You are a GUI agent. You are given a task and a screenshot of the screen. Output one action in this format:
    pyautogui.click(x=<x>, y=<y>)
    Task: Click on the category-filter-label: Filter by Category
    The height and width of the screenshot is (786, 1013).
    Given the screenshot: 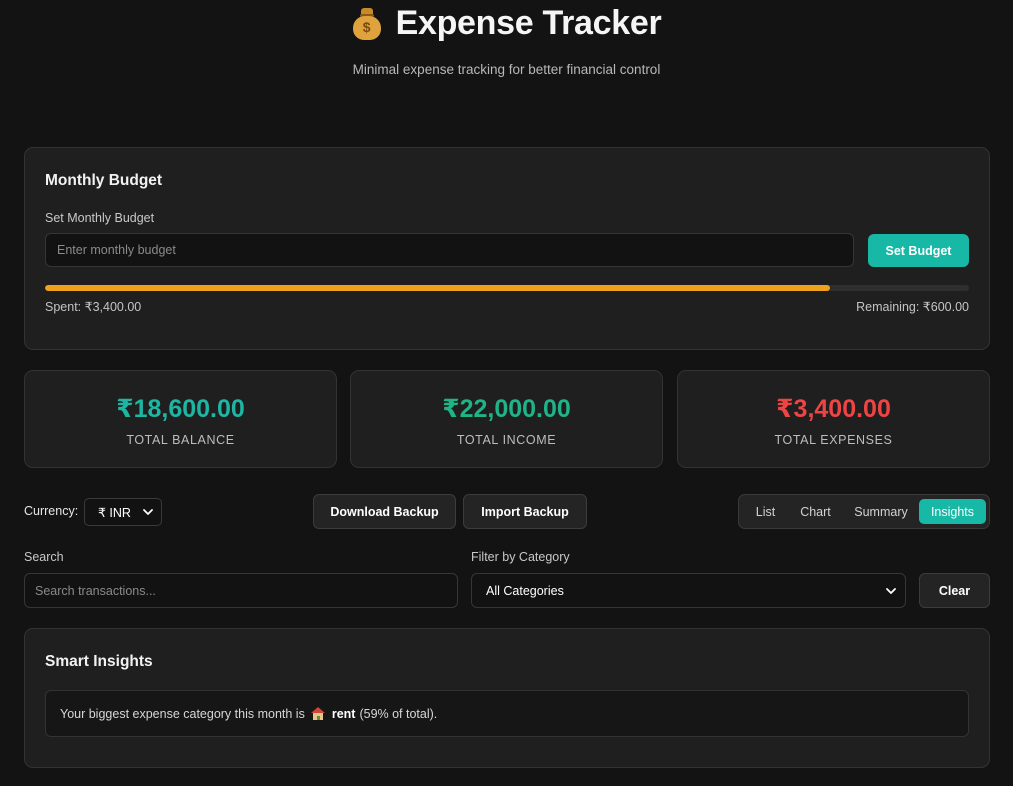 What is the action you would take?
    pyautogui.click(x=520, y=557)
    